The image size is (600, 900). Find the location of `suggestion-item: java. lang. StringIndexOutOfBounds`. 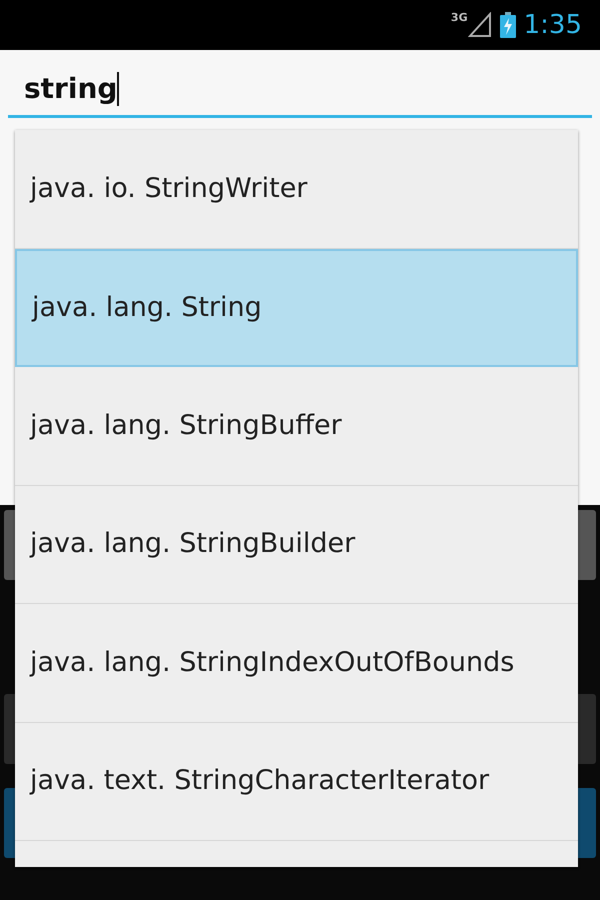

suggestion-item: java. lang. StringIndexOutOfBounds is located at coordinates (296, 663).